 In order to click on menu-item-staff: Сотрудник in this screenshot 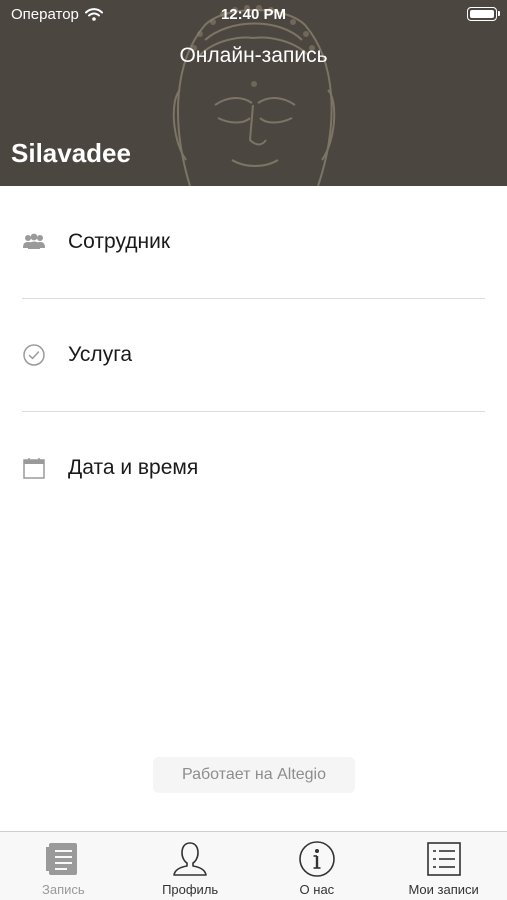, I will do `click(253, 242)`.